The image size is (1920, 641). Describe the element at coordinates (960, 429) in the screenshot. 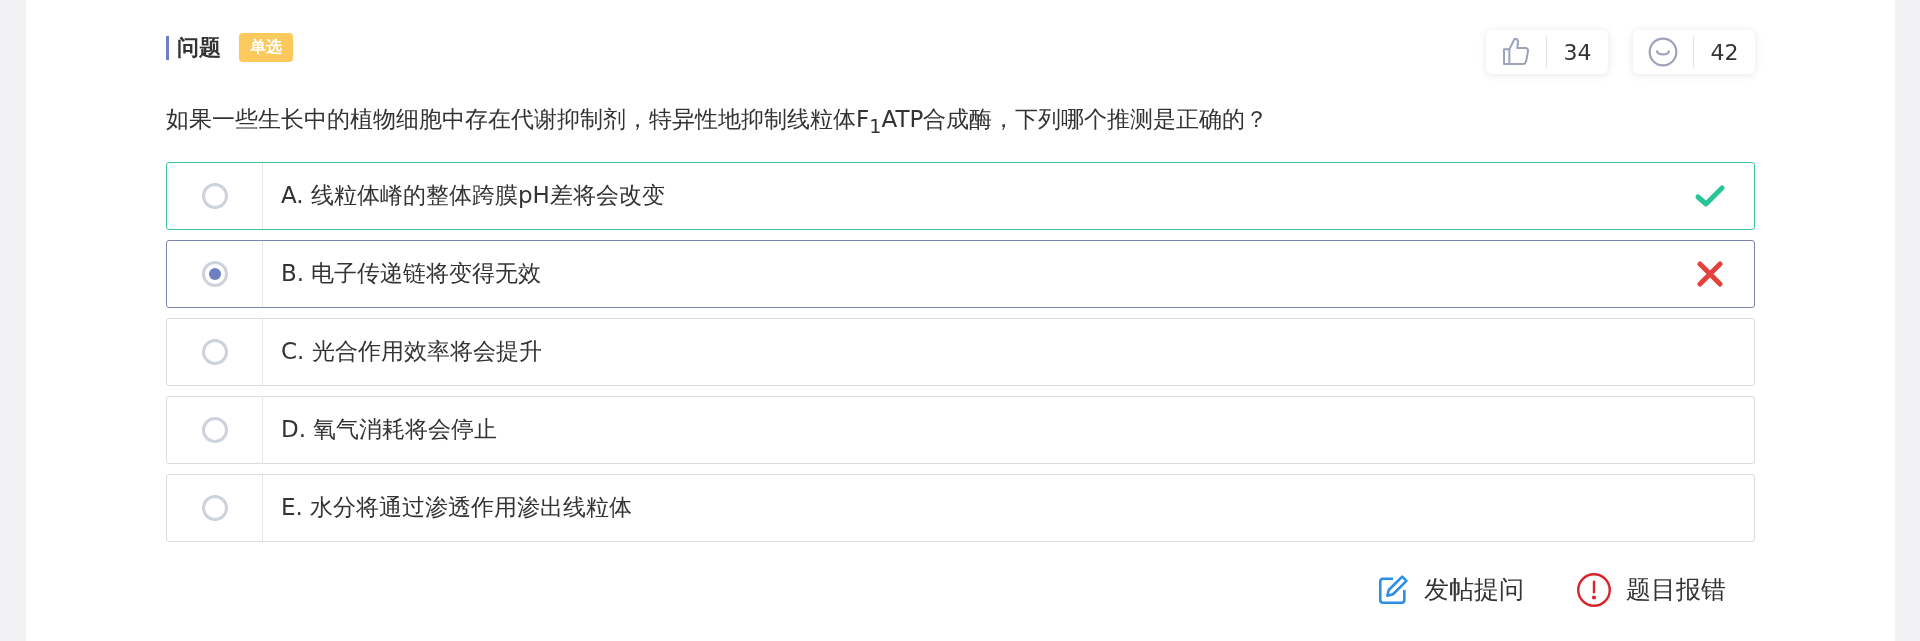

I see `answer-option: D. 氧气消耗将会停止` at that location.